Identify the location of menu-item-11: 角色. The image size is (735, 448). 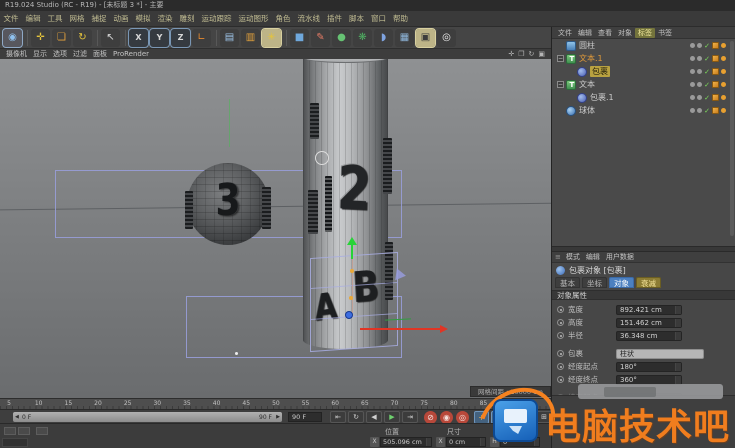
(283, 18).